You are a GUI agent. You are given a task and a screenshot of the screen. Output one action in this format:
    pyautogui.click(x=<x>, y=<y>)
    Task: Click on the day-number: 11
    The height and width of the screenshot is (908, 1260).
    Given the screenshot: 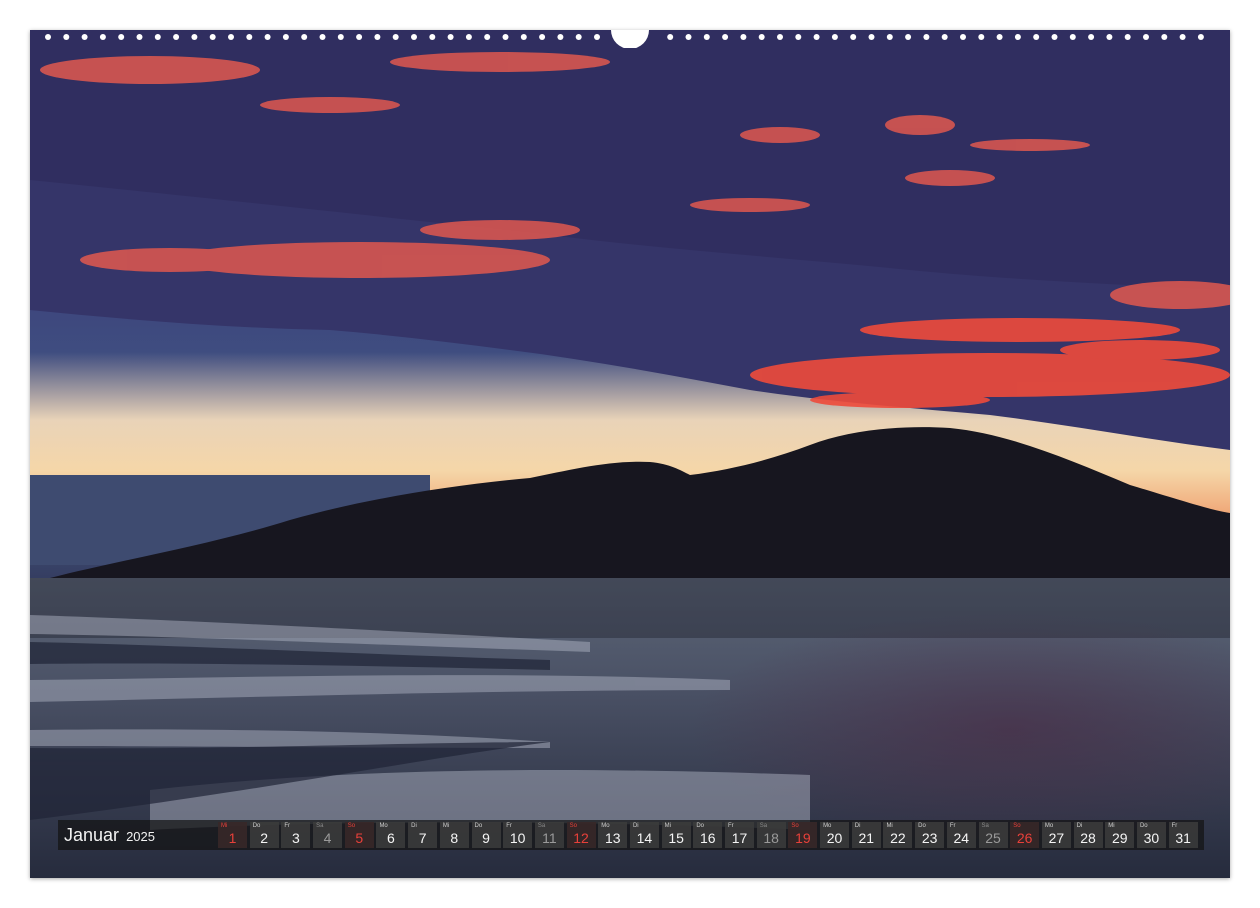 What is the action you would take?
    pyautogui.click(x=549, y=838)
    